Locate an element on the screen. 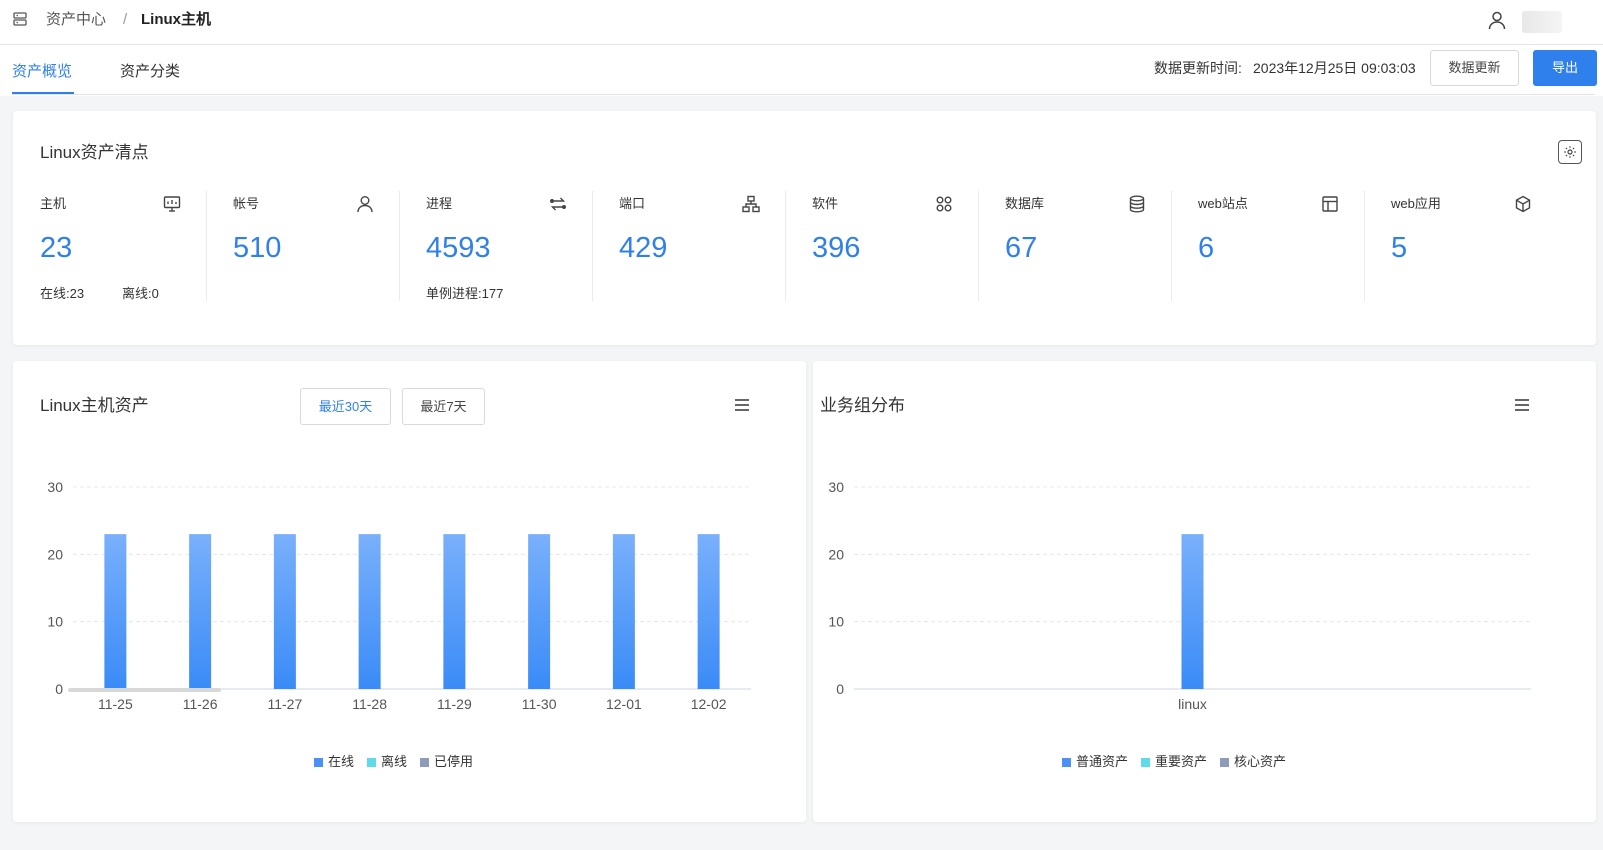 Image resolution: width=1603 pixels, height=850 pixels. tab-divider is located at coordinates (803, 94).